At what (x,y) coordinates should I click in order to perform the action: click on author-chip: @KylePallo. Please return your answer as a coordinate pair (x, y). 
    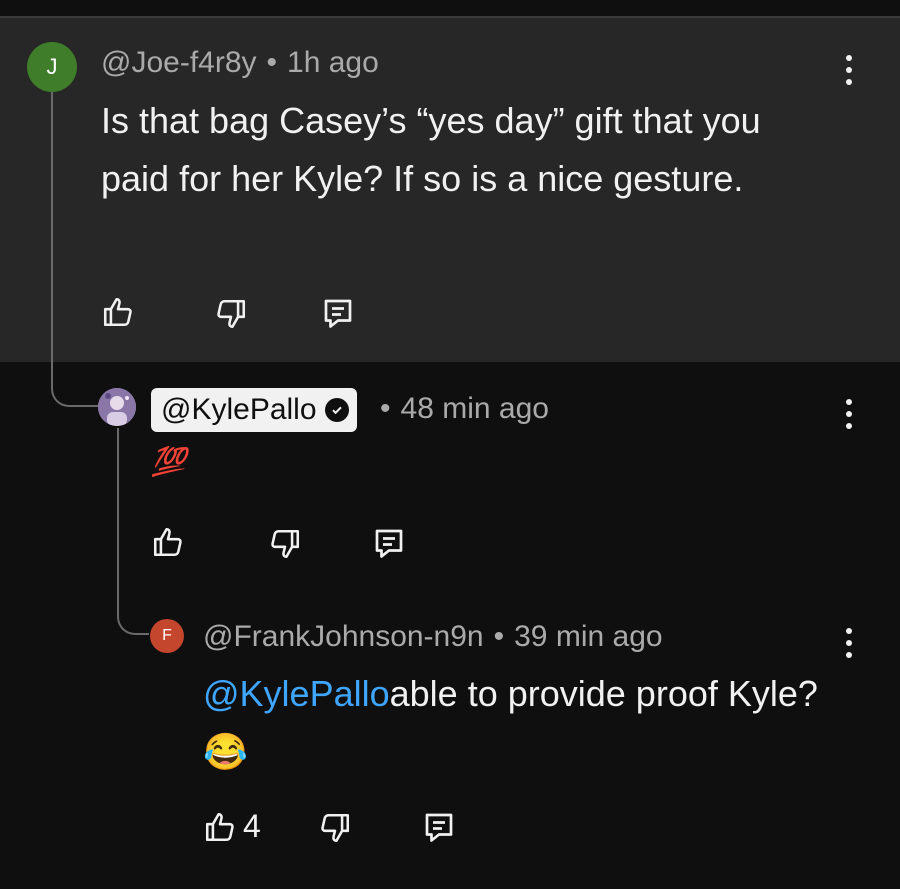
    Looking at the image, I should click on (254, 410).